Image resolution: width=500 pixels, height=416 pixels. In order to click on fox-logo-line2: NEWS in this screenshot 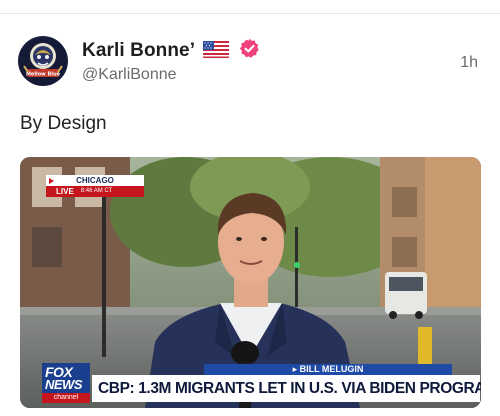, I will do `click(64, 384)`.